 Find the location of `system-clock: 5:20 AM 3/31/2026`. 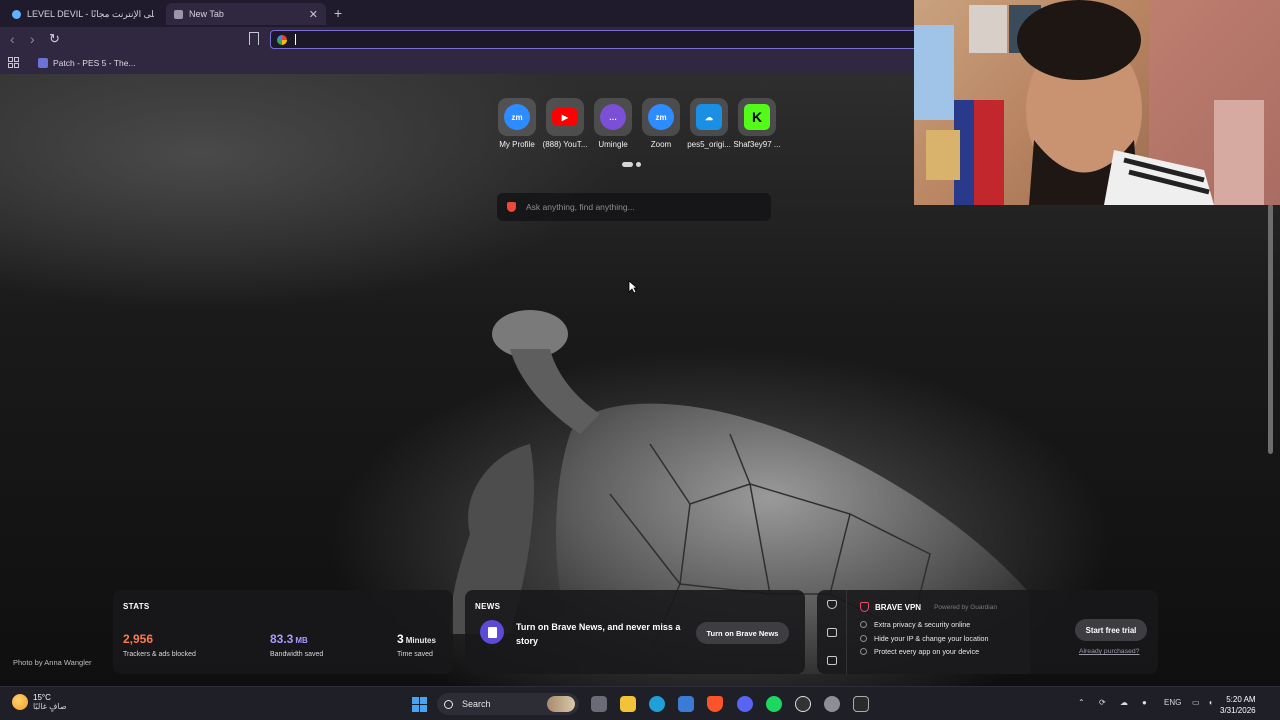

system-clock: 5:20 AM 3/31/2026 is located at coordinates (1238, 705).